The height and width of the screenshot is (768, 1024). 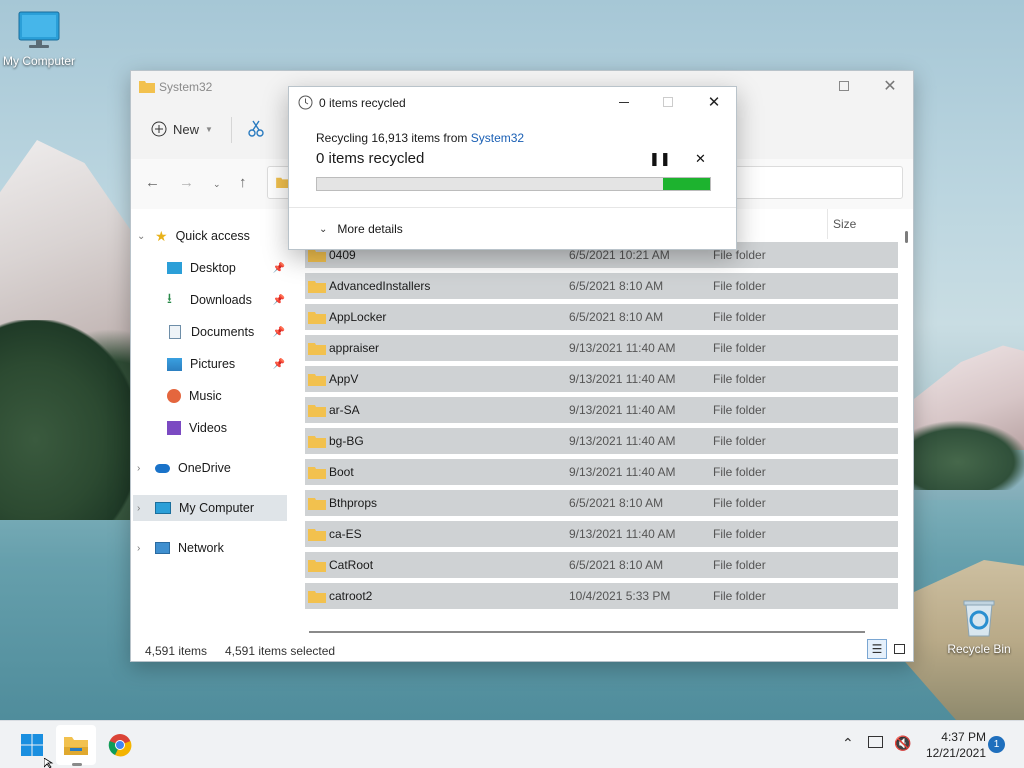 I want to click on up-button: ↑, so click(x=243, y=182).